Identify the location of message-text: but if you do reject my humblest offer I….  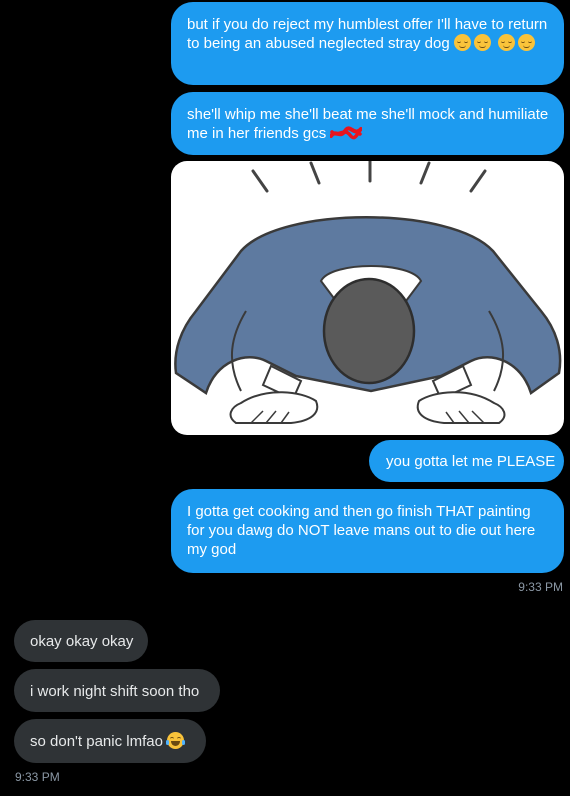
(367, 34).